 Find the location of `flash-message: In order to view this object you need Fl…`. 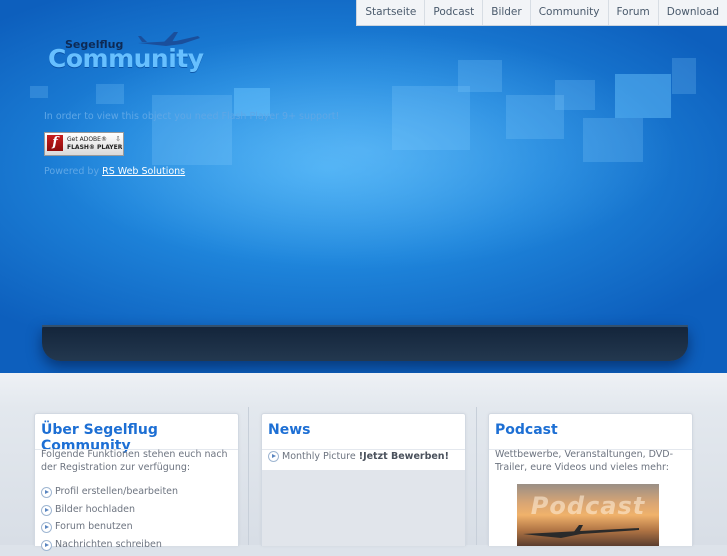

flash-message: In order to view this object you need Fl… is located at coordinates (191, 116).